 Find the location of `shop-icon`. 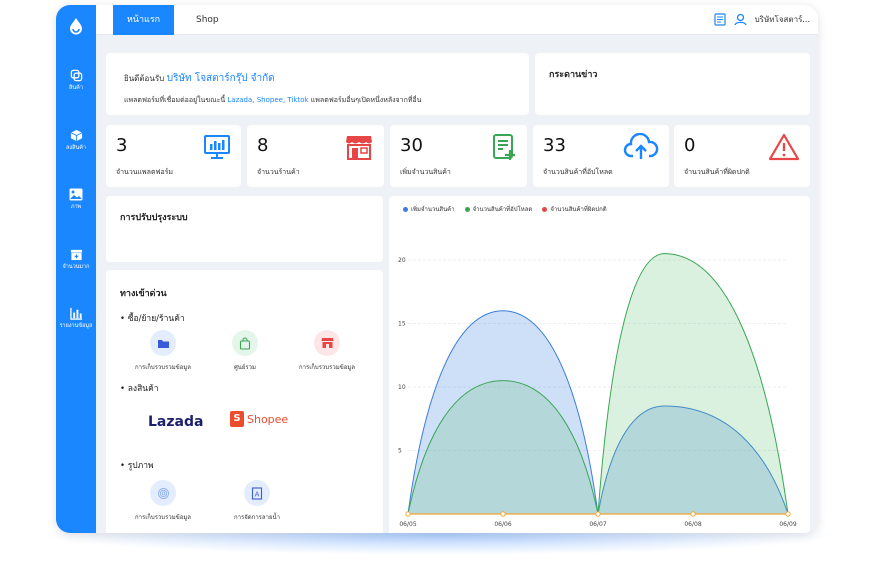

shop-icon is located at coordinates (327, 343).